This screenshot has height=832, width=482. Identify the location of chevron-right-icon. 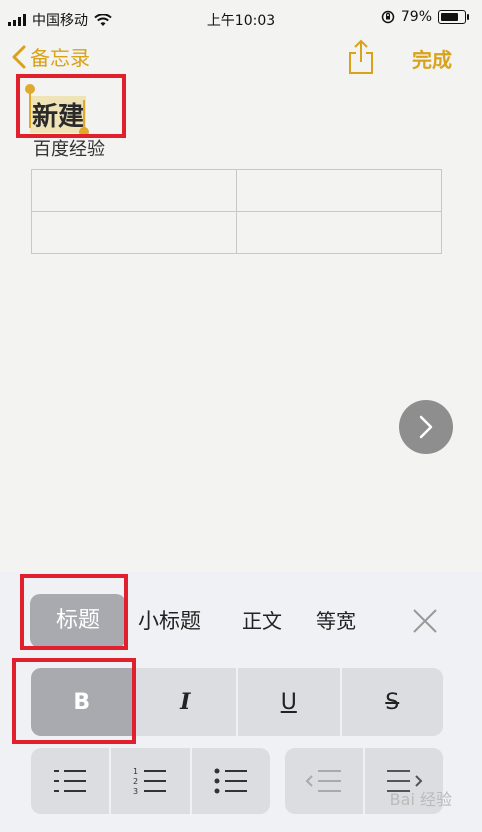
(426, 427).